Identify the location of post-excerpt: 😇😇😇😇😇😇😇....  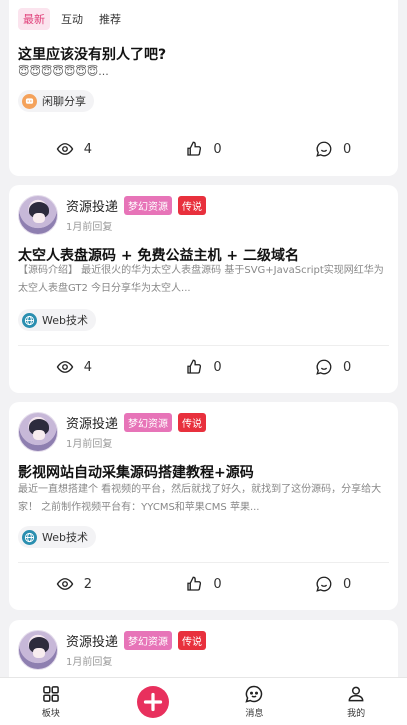
(63, 71).